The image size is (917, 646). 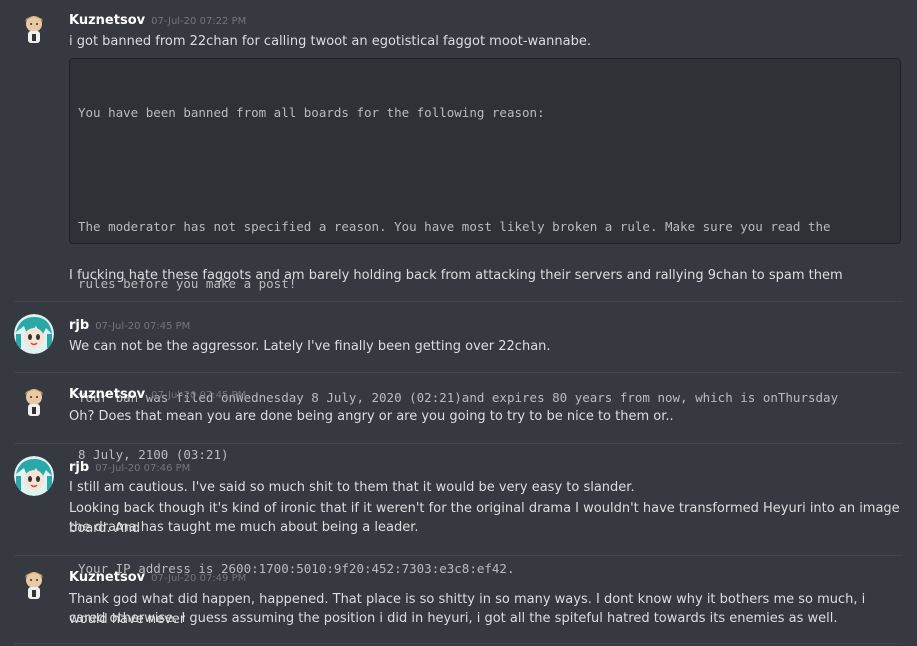 I want to click on timestamp: 07-Jul-20 07:49 PM, so click(x=199, y=578).